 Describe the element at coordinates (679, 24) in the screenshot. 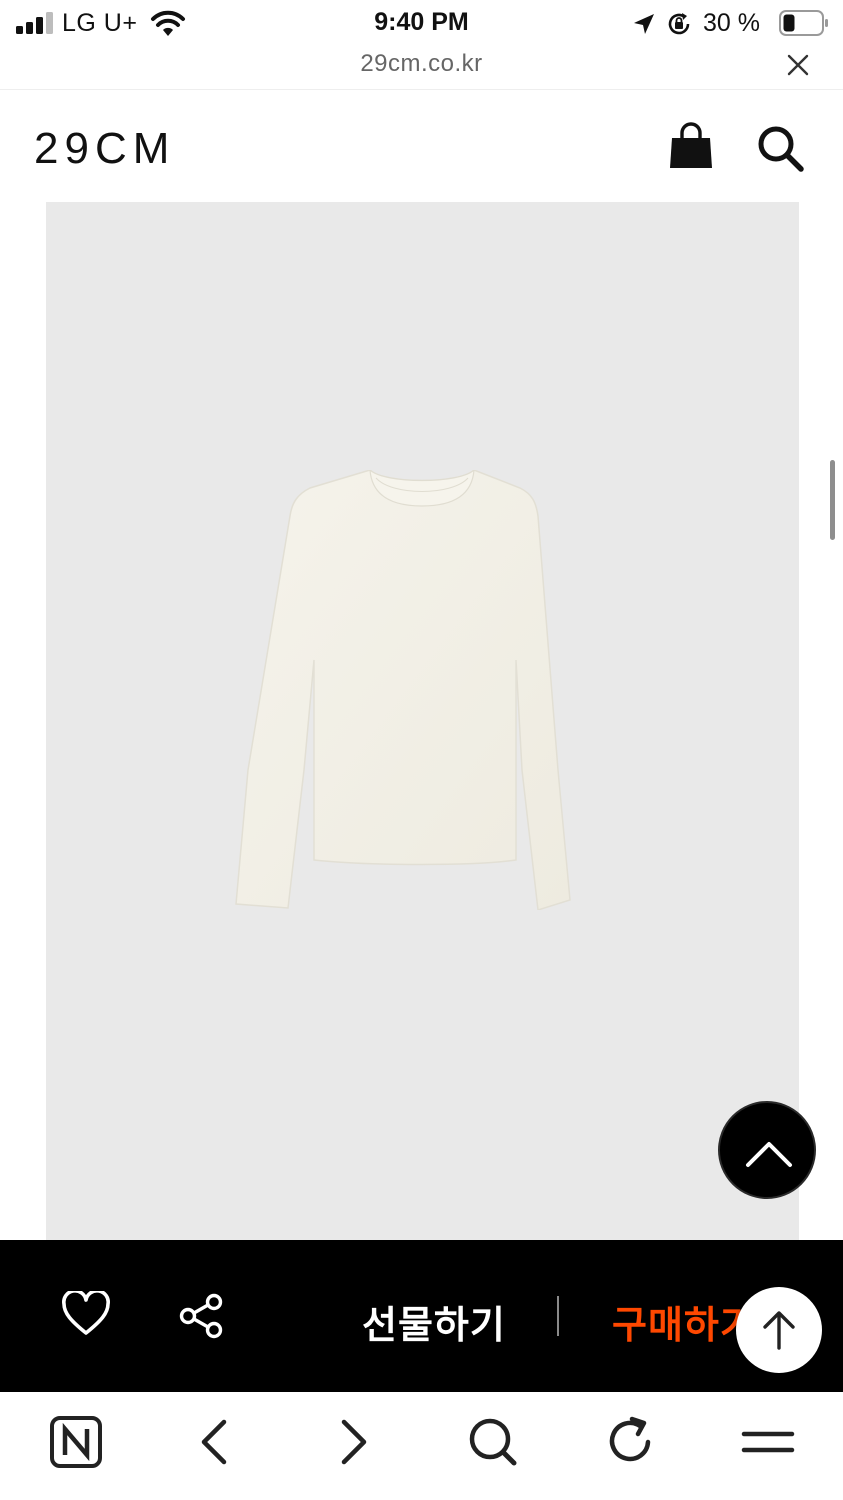

I see `rotation-lock-icon` at that location.